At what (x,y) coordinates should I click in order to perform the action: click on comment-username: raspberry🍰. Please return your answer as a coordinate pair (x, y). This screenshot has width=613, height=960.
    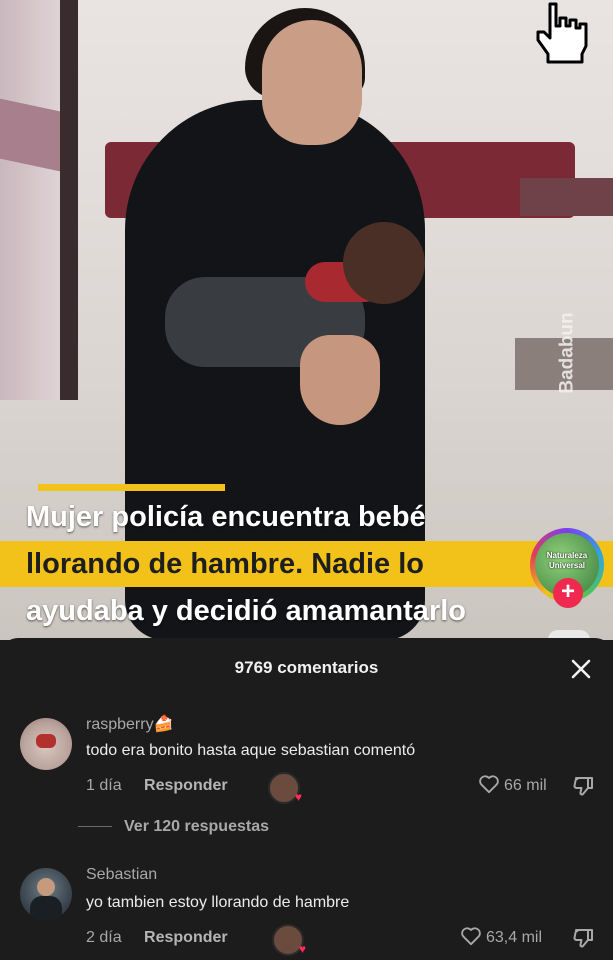
    Looking at the image, I should click on (130, 724).